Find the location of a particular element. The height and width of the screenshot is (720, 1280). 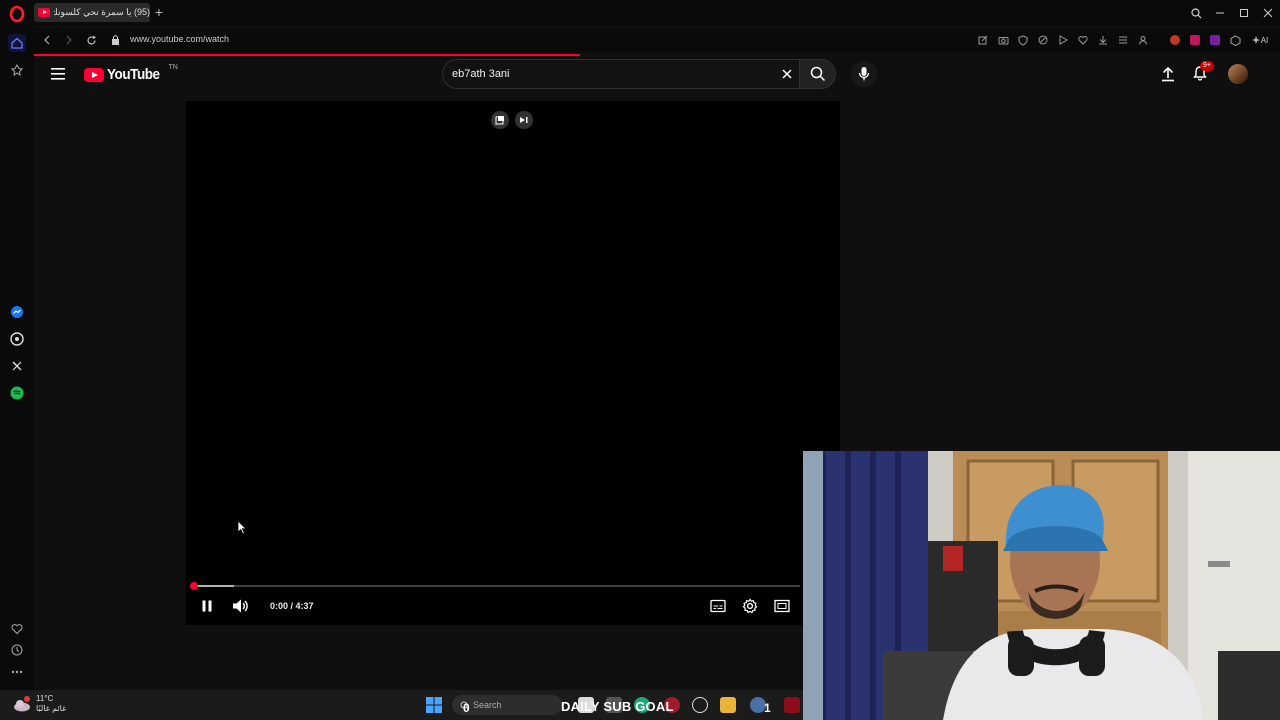

subtitles-icon is located at coordinates (718, 606).